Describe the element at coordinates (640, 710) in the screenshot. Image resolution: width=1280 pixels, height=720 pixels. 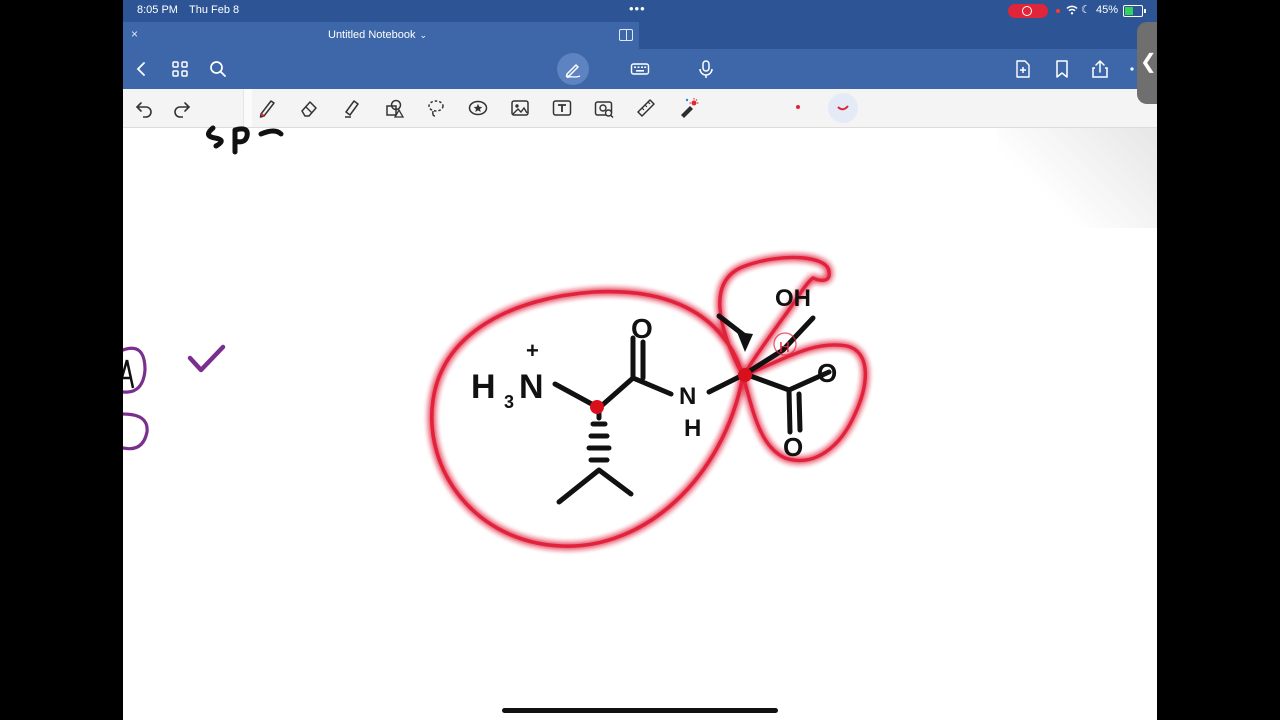
I see `home-indicator` at that location.